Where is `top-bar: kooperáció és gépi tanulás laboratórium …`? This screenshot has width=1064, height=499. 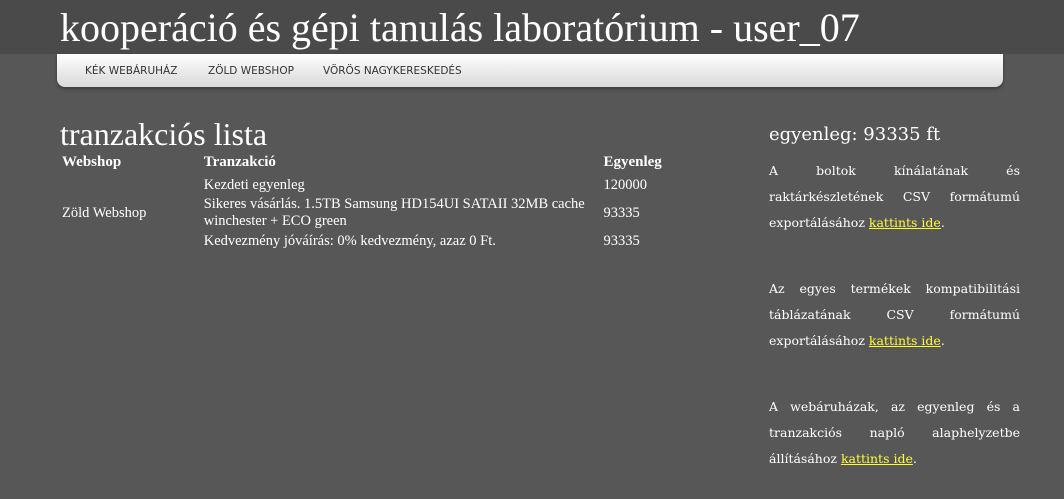 top-bar: kooperáció és gépi tanulás laboratórium … is located at coordinates (532, 27).